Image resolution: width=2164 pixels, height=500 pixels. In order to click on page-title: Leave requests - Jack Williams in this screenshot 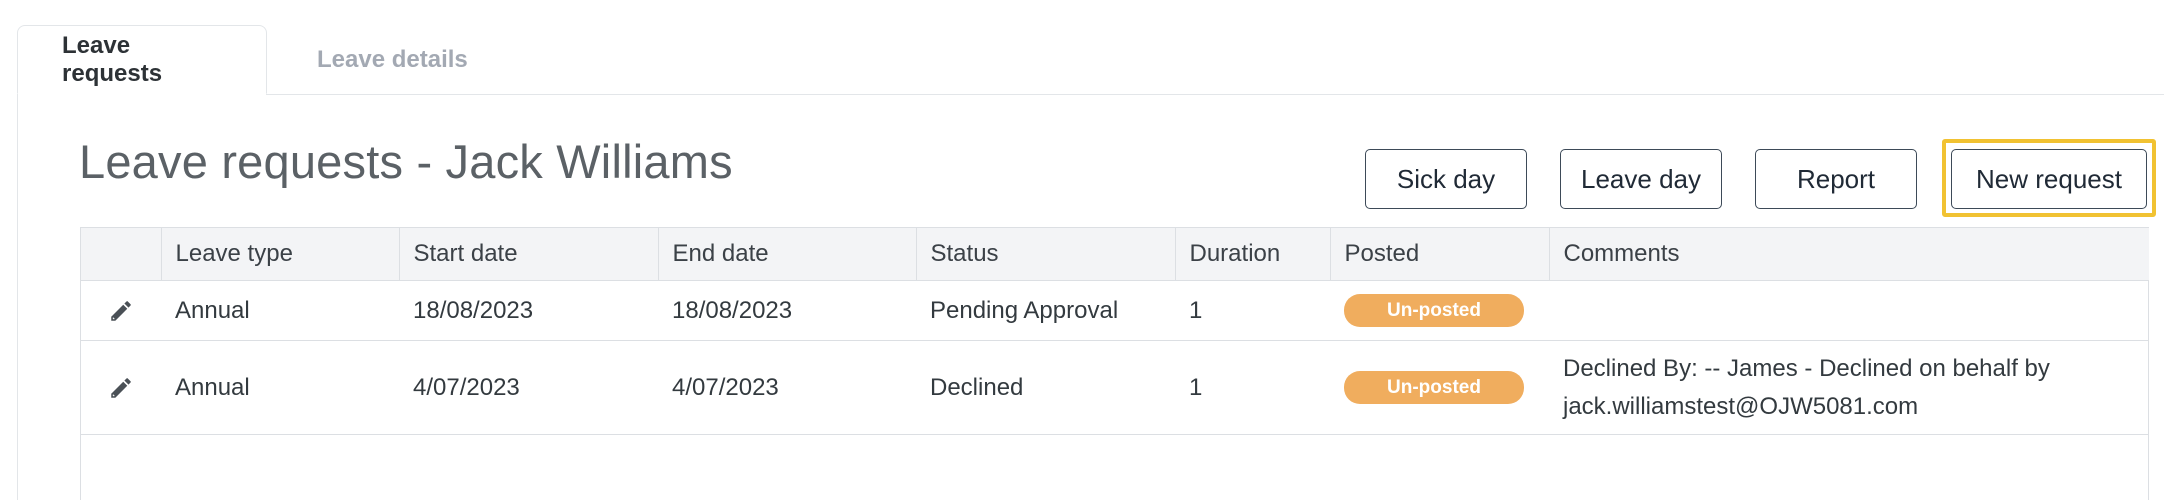, I will do `click(406, 161)`.